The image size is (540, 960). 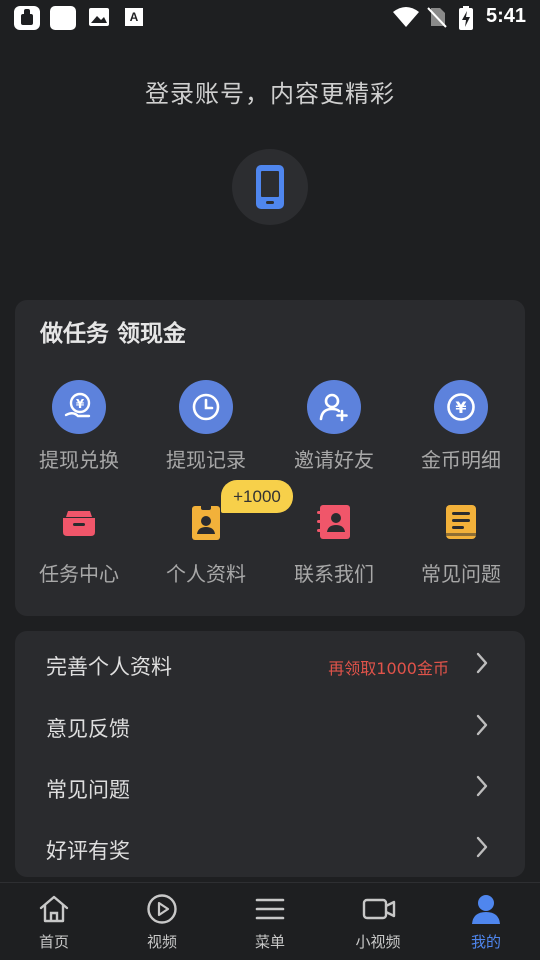 What do you see at coordinates (257, 496) in the screenshot?
I see `bonus-badge: +1000` at bounding box center [257, 496].